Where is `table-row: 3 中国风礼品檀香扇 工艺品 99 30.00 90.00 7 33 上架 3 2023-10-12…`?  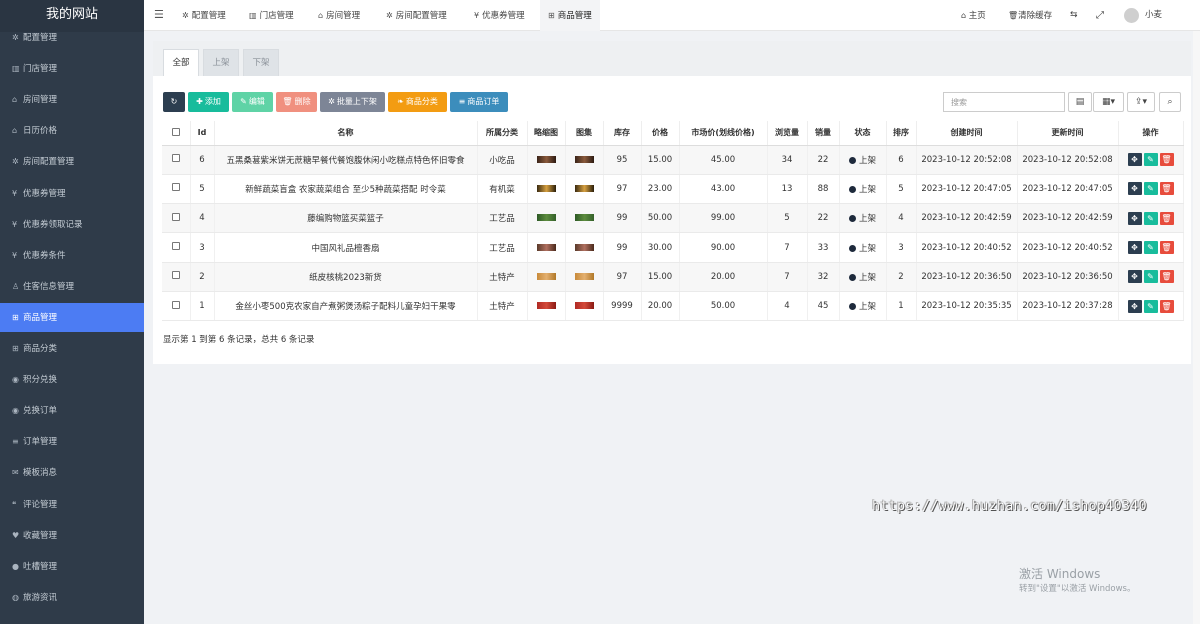 table-row: 3 中国风礼品檀香扇 工艺品 99 30.00 90.00 7 33 上架 3 2023-10-12… is located at coordinates (673, 247).